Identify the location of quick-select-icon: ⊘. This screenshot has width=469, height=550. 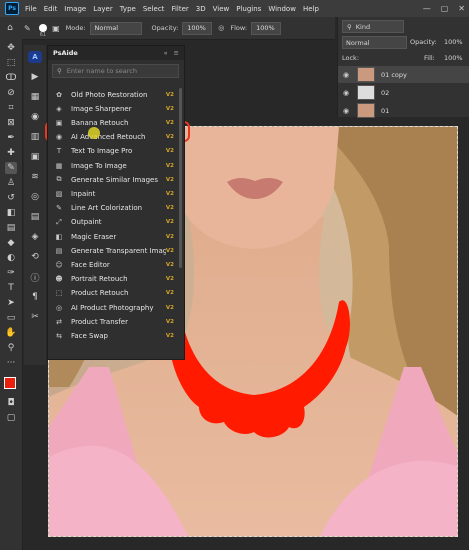
(11, 93).